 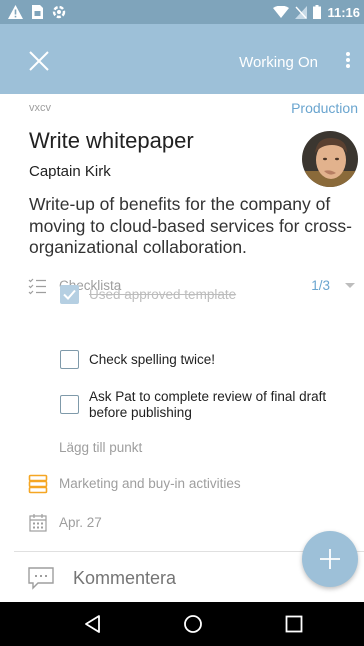 I want to click on close-icon, so click(x=39, y=61).